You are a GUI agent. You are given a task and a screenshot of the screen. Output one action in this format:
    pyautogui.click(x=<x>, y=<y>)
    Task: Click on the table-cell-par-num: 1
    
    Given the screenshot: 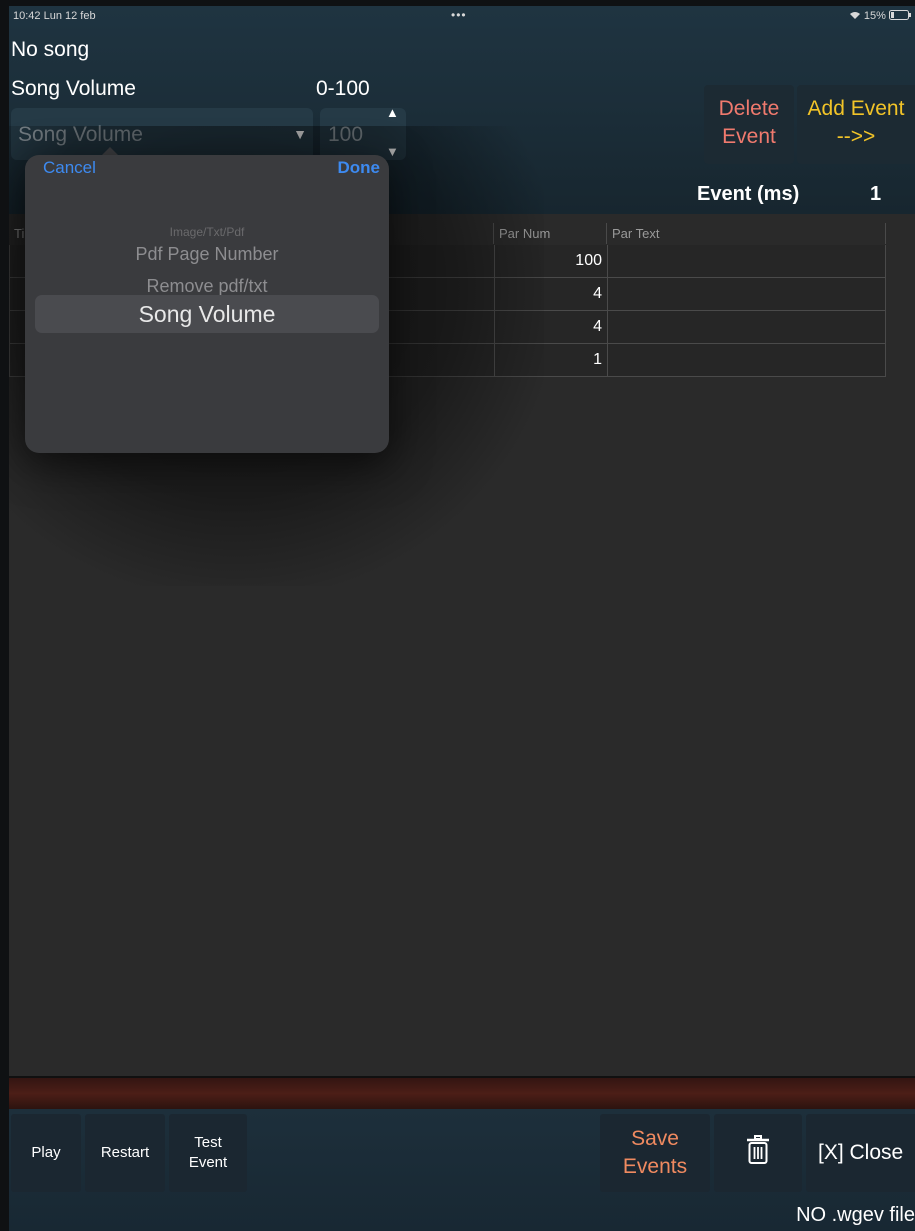 What is the action you would take?
    pyautogui.click(x=551, y=360)
    